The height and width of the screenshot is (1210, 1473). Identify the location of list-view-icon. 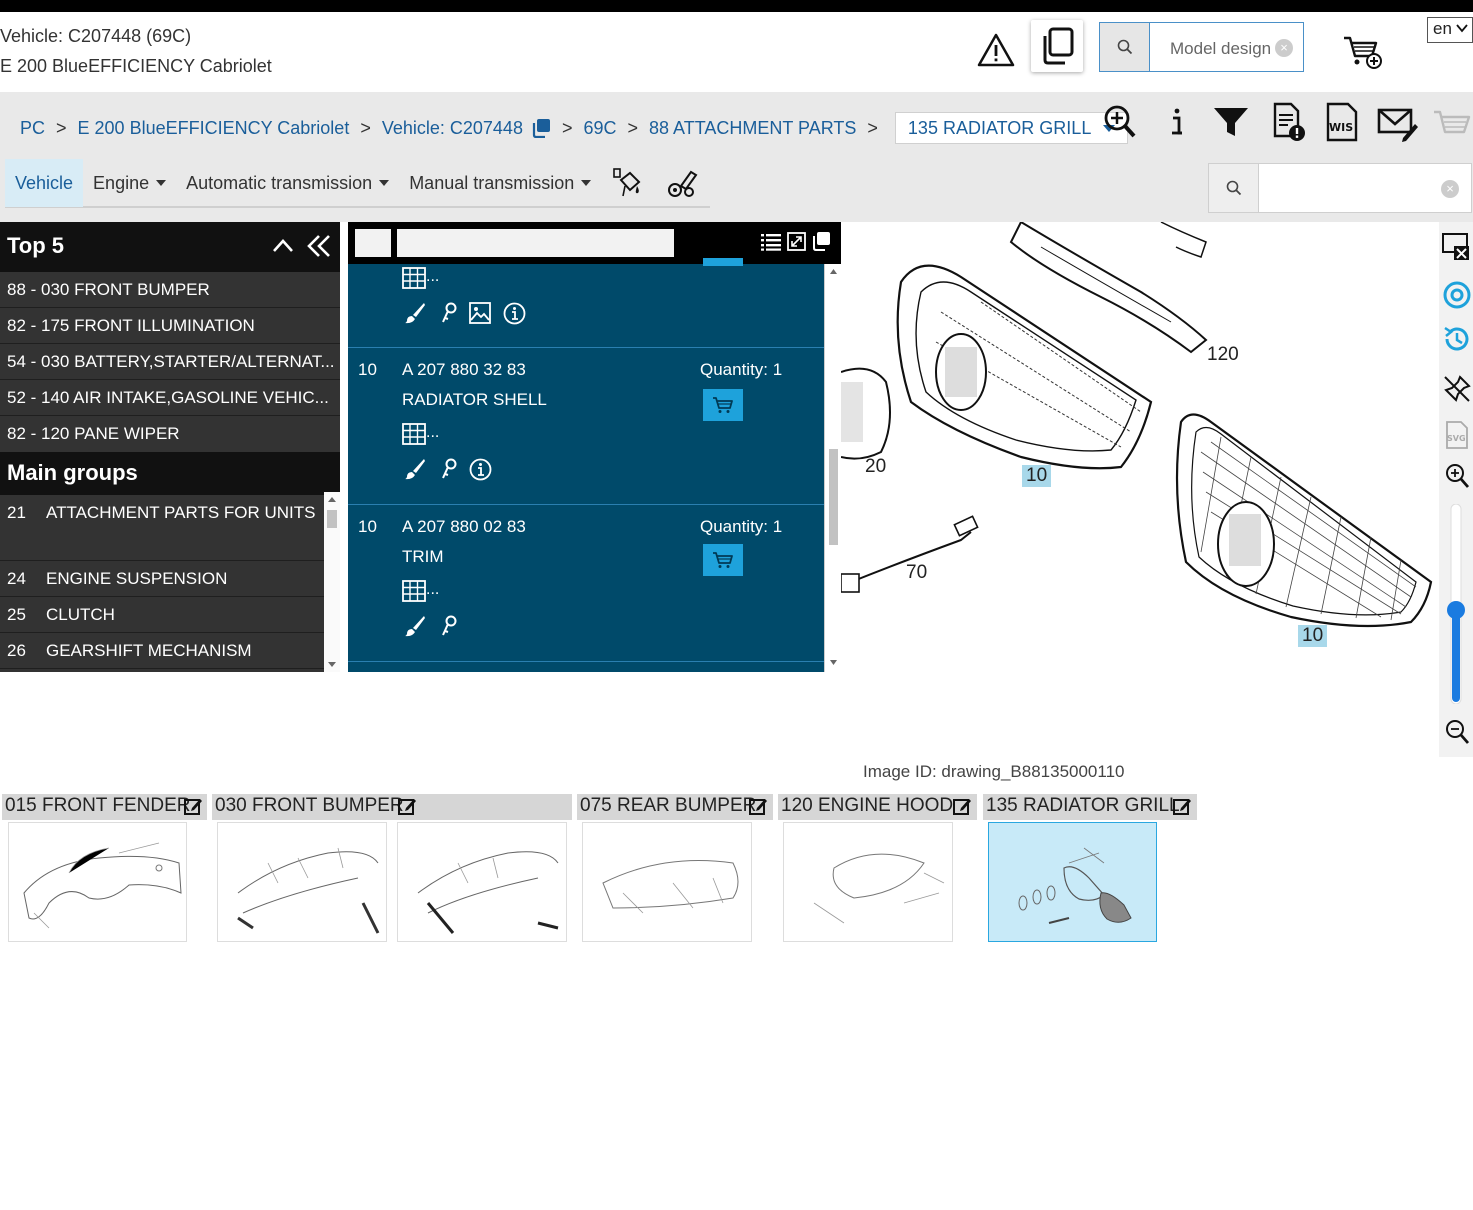
(771, 242).